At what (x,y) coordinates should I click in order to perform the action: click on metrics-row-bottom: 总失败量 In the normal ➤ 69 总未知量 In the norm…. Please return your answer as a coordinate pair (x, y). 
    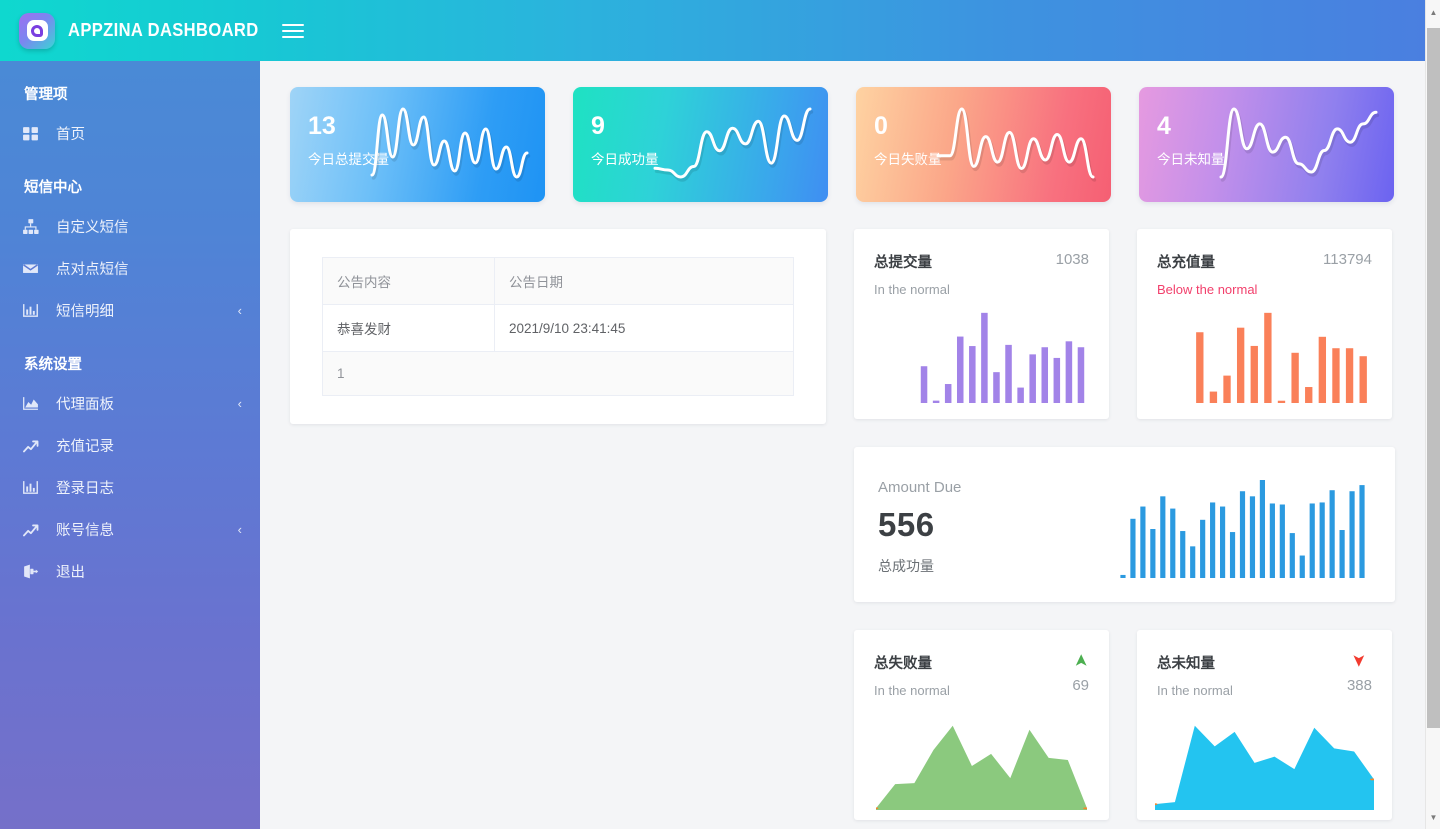
    Looking at the image, I should click on (1124, 725).